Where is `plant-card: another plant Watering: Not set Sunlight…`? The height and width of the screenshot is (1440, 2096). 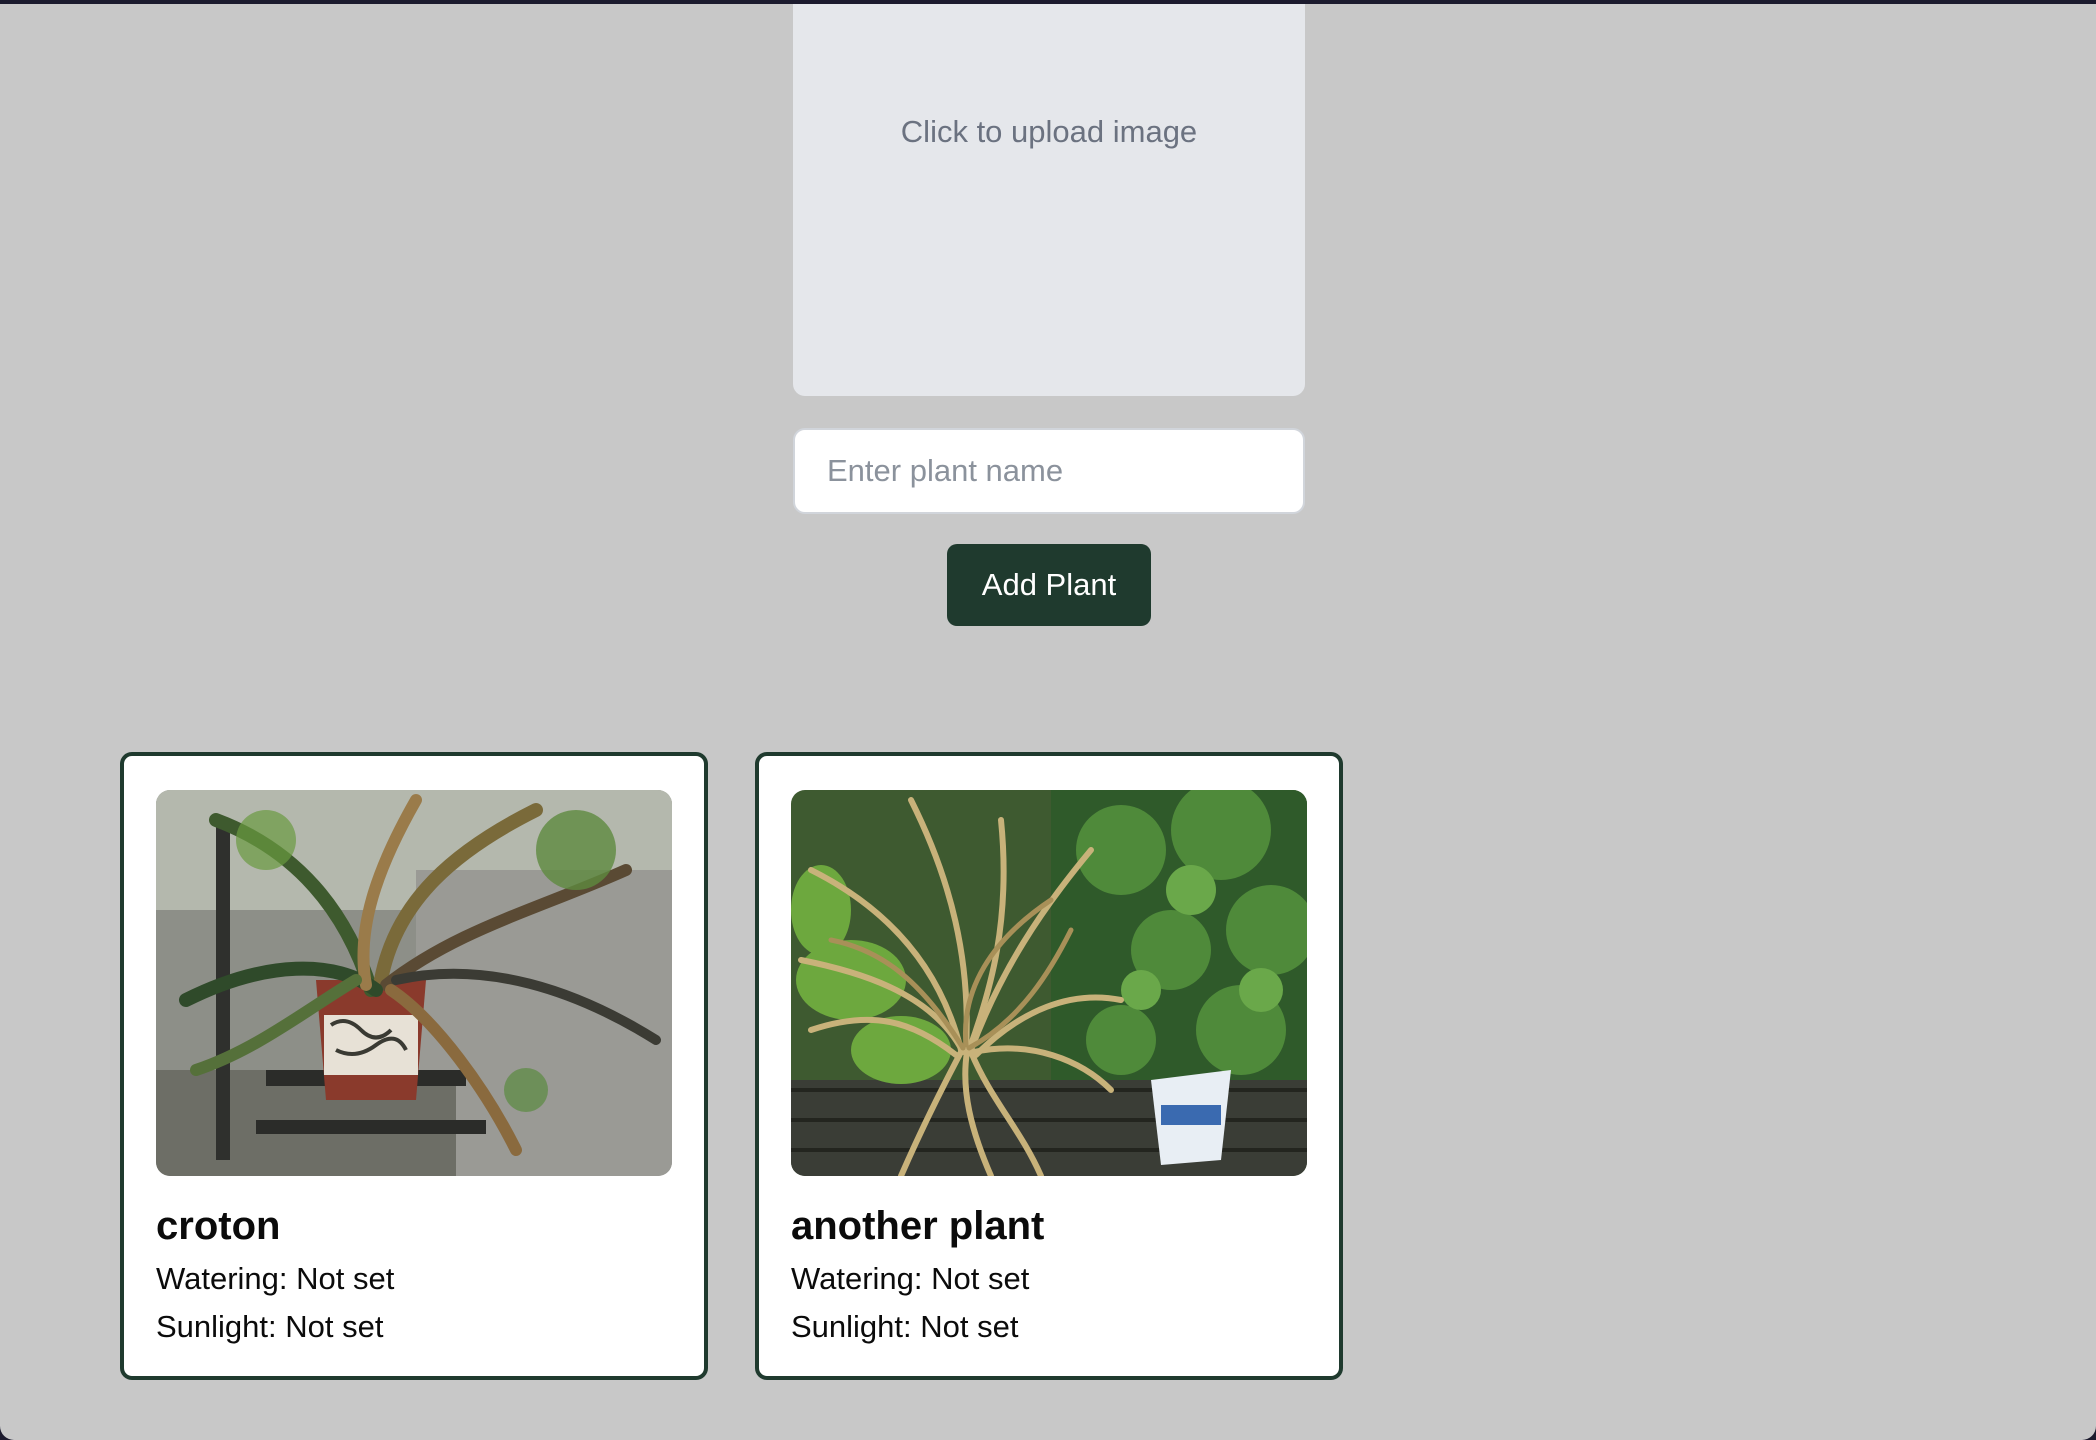
plant-card: another plant Watering: Not set Sunlight… is located at coordinates (1049, 1066).